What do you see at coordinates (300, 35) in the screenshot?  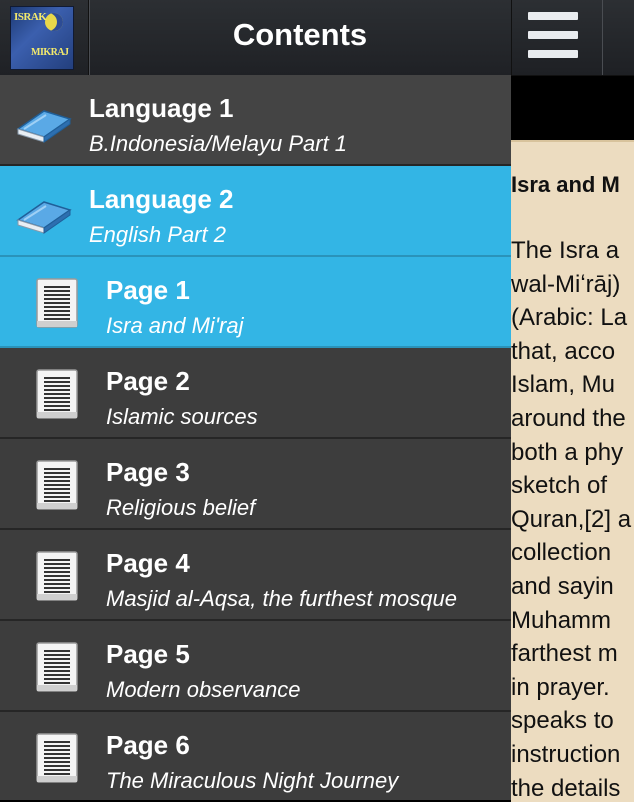 I see `drawer-title: Contents` at bounding box center [300, 35].